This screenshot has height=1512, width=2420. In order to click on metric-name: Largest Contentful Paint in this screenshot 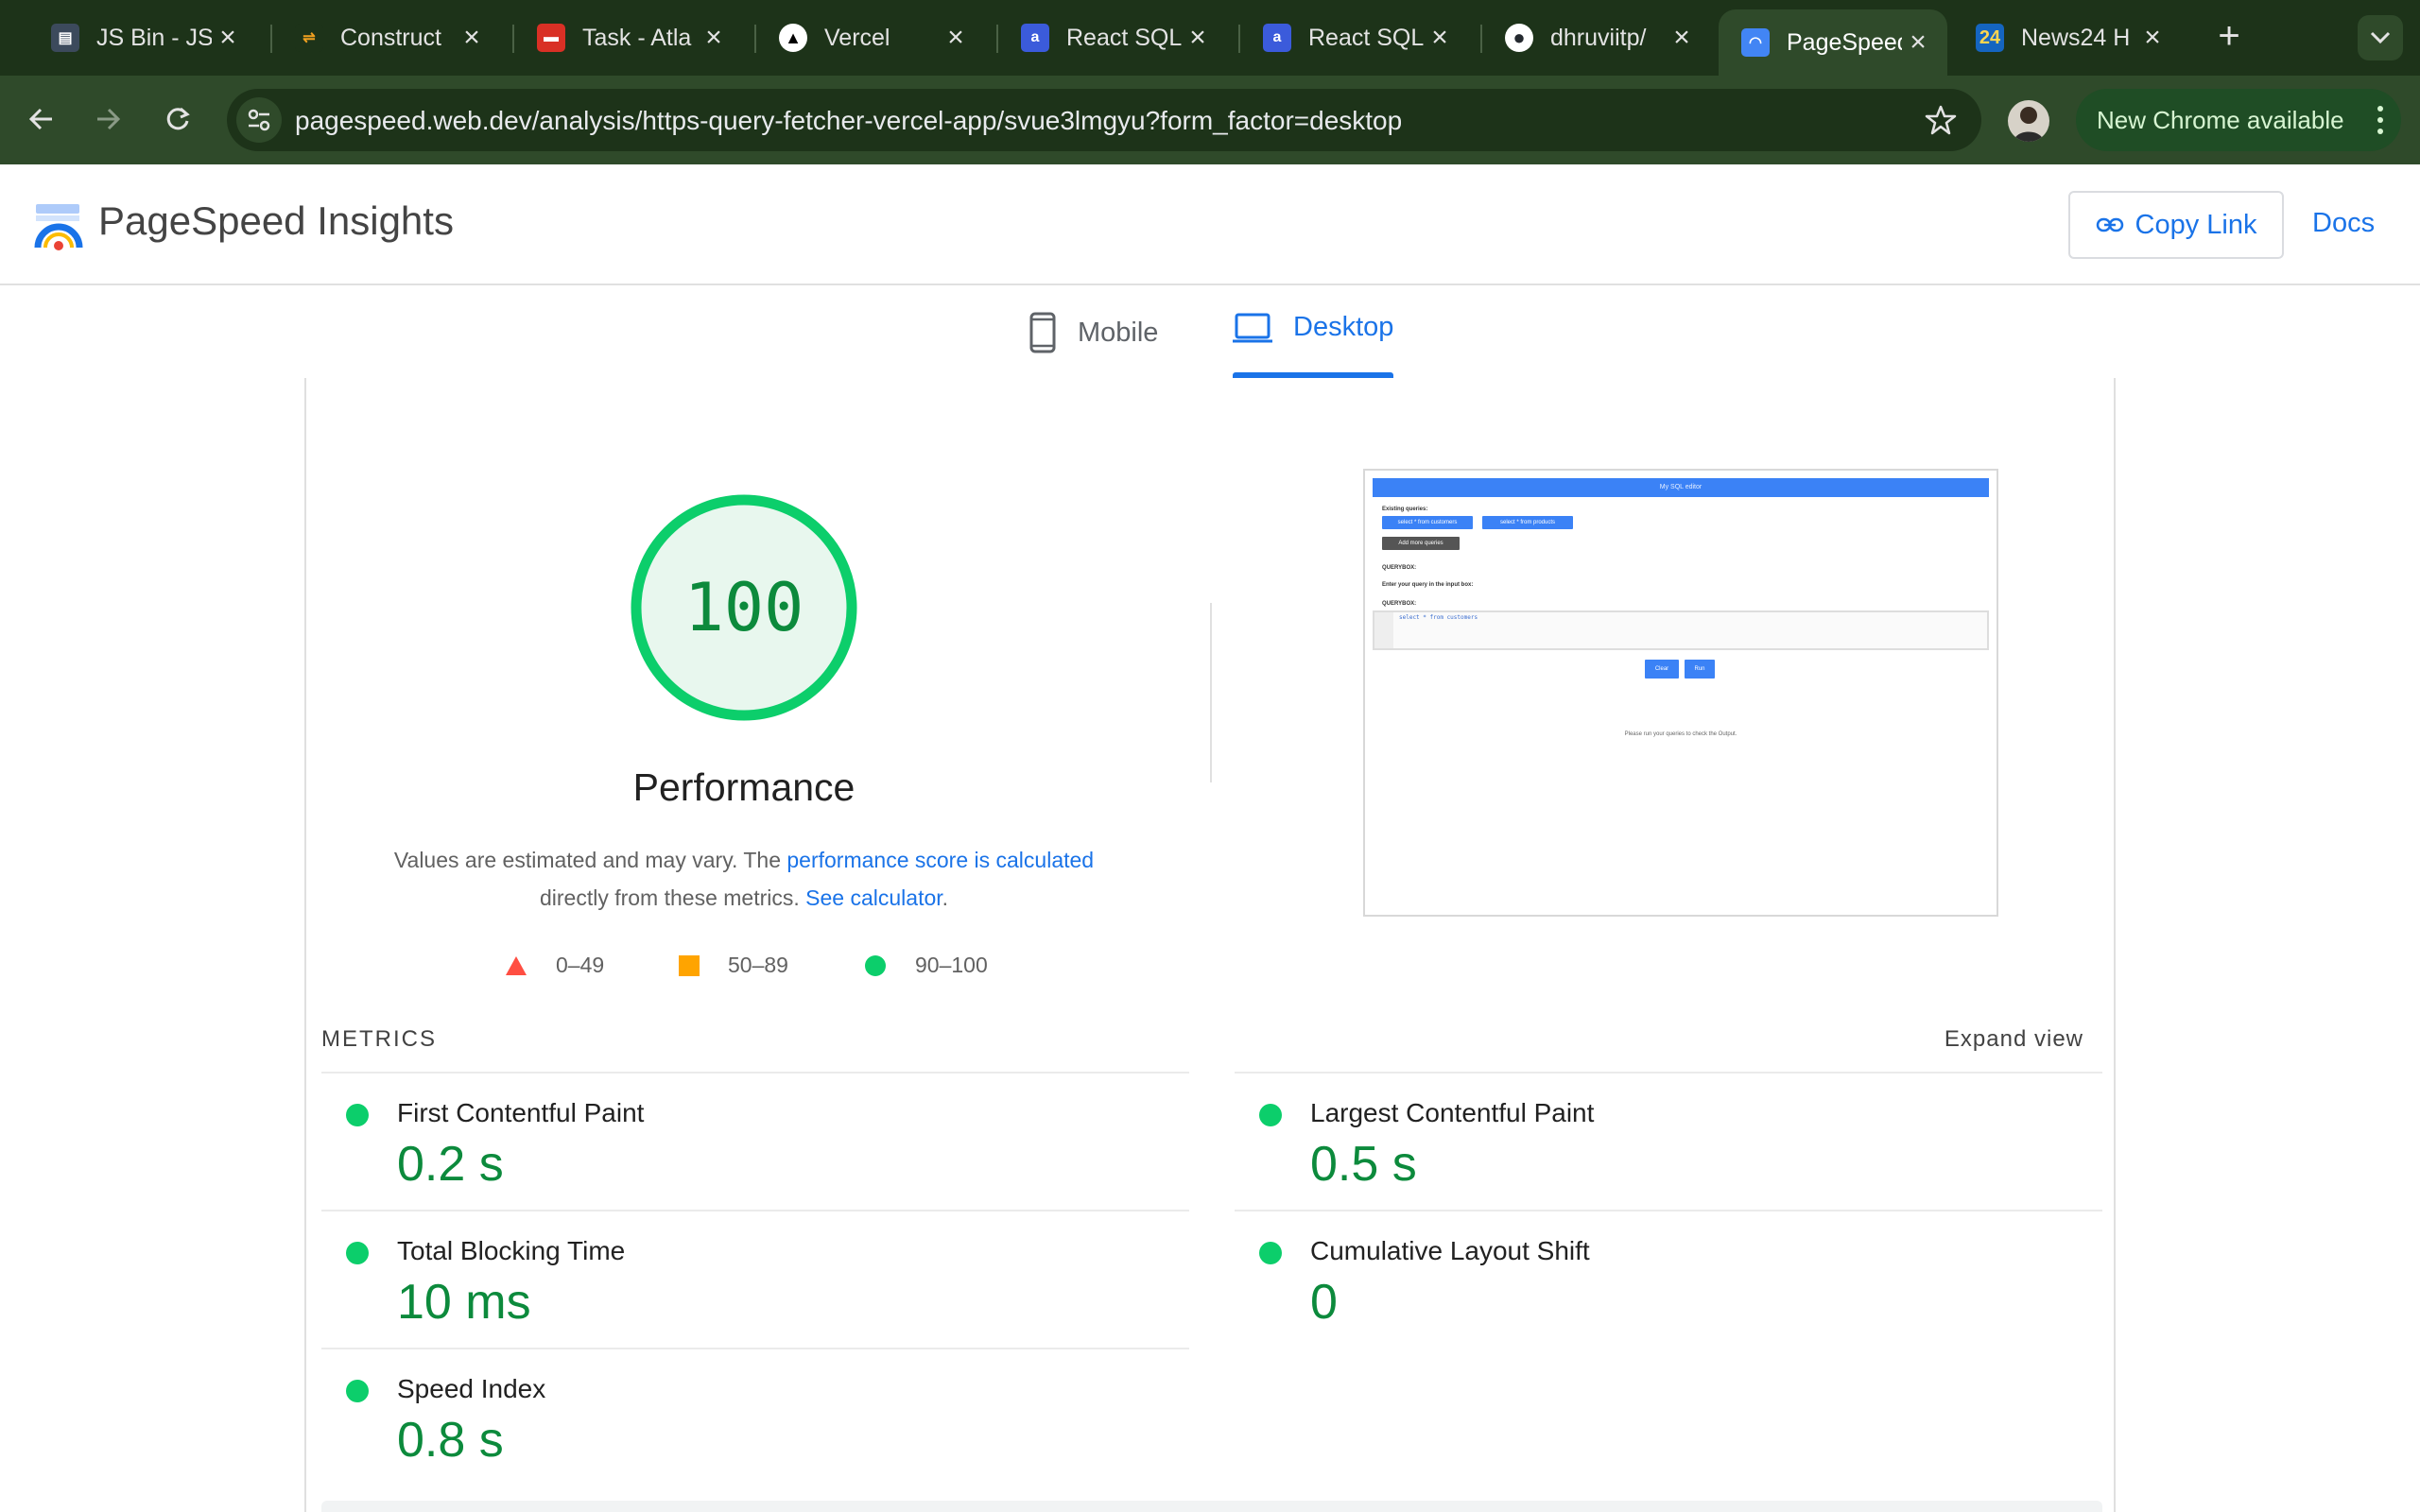, I will do `click(1452, 1112)`.